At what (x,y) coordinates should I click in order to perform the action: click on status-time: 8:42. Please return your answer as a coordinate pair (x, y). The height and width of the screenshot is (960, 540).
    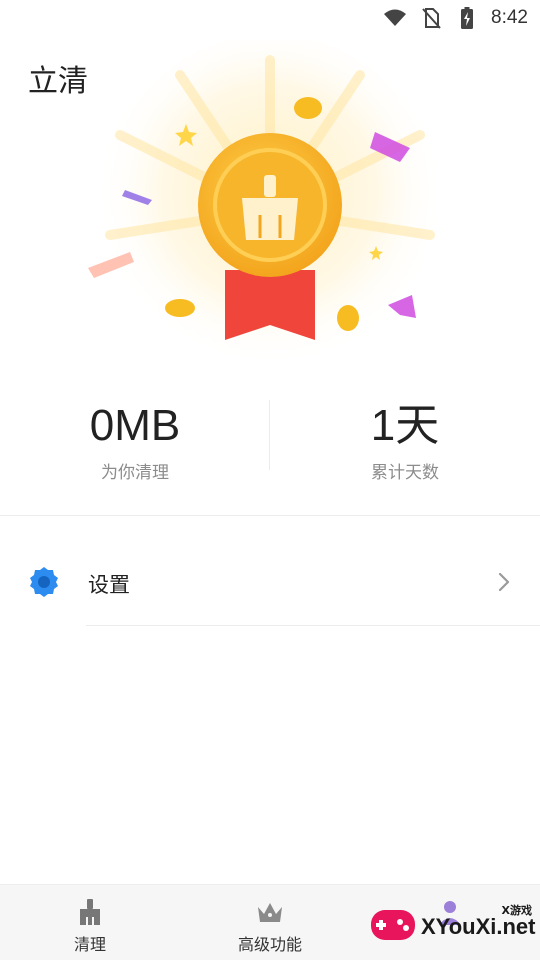
    Looking at the image, I should click on (509, 17).